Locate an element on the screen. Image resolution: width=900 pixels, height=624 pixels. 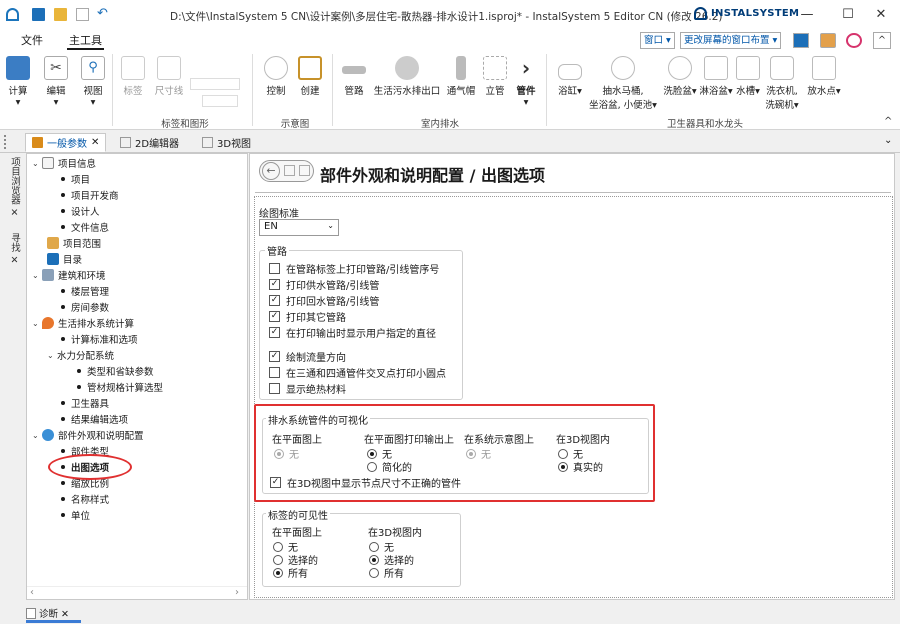
tree-item: ⌄ 生活排水系统计算 is located at coordinates (83, 323).